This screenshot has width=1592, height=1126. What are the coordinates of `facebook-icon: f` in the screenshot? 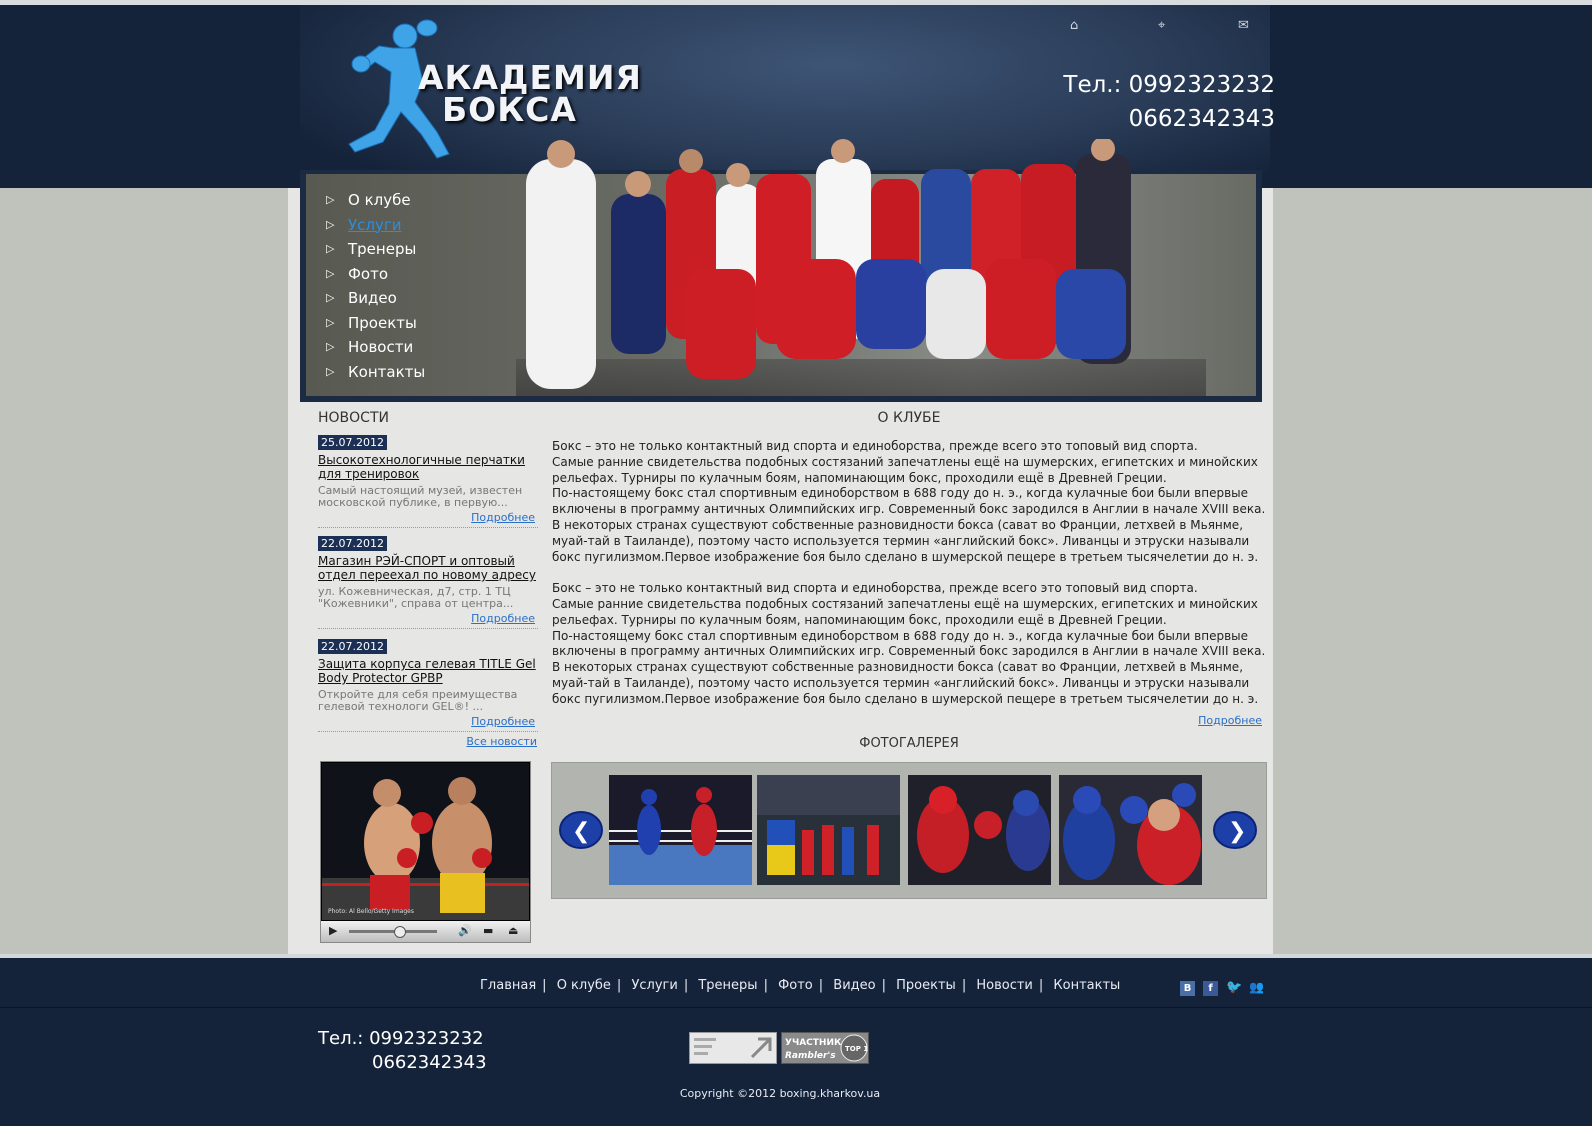 It's located at (1211, 988).